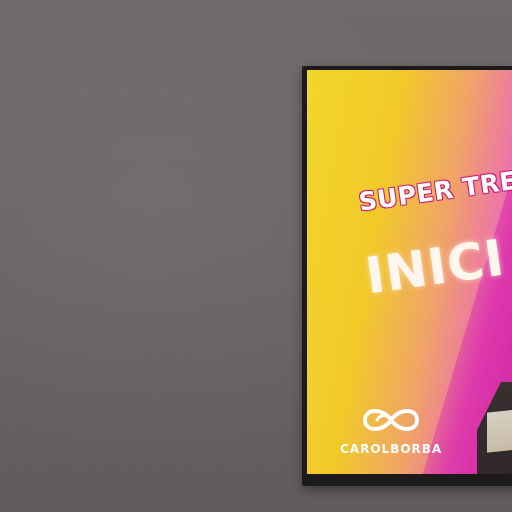 This screenshot has height=512, width=512. What do you see at coordinates (391, 420) in the screenshot?
I see `infinity-loop-icon` at bounding box center [391, 420].